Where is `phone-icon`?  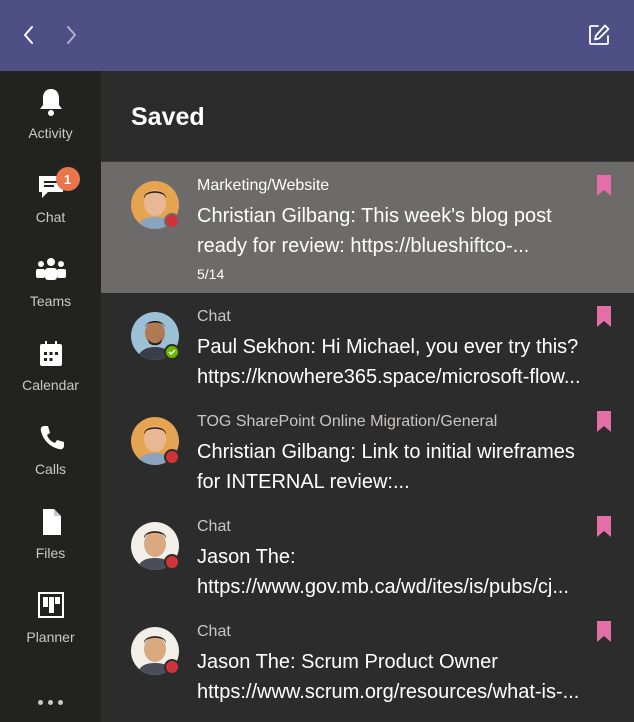 phone-icon is located at coordinates (51, 438).